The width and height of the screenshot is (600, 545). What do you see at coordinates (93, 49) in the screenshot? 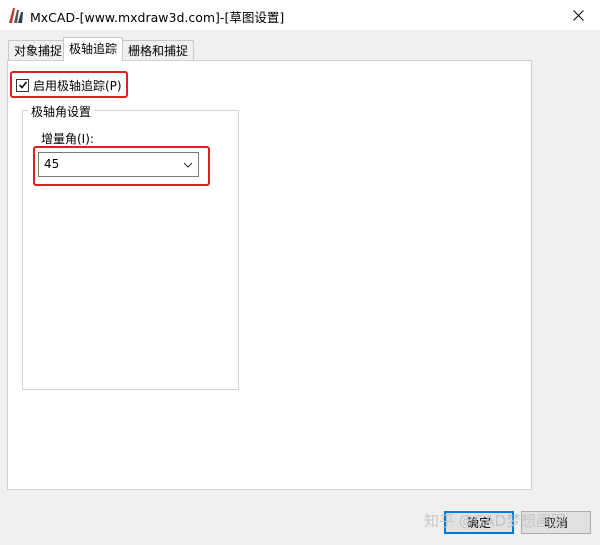
I see `tab-polar-tracking: 极轴追踪` at bounding box center [93, 49].